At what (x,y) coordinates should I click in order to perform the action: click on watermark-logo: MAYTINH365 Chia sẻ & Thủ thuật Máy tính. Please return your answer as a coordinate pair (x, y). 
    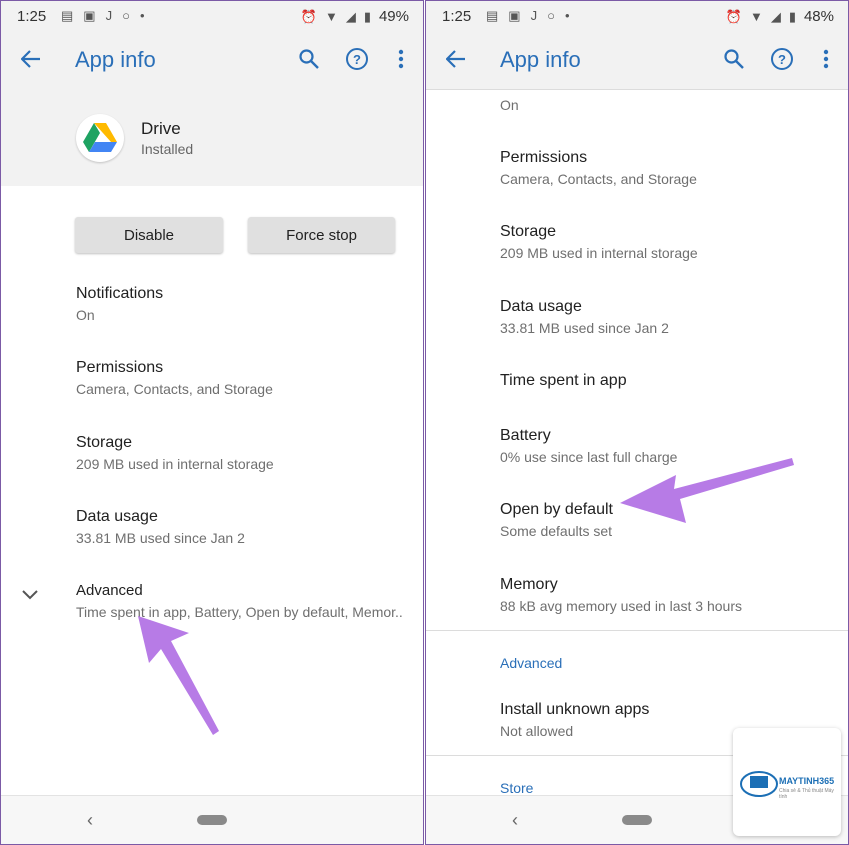
    Looking at the image, I should click on (787, 782).